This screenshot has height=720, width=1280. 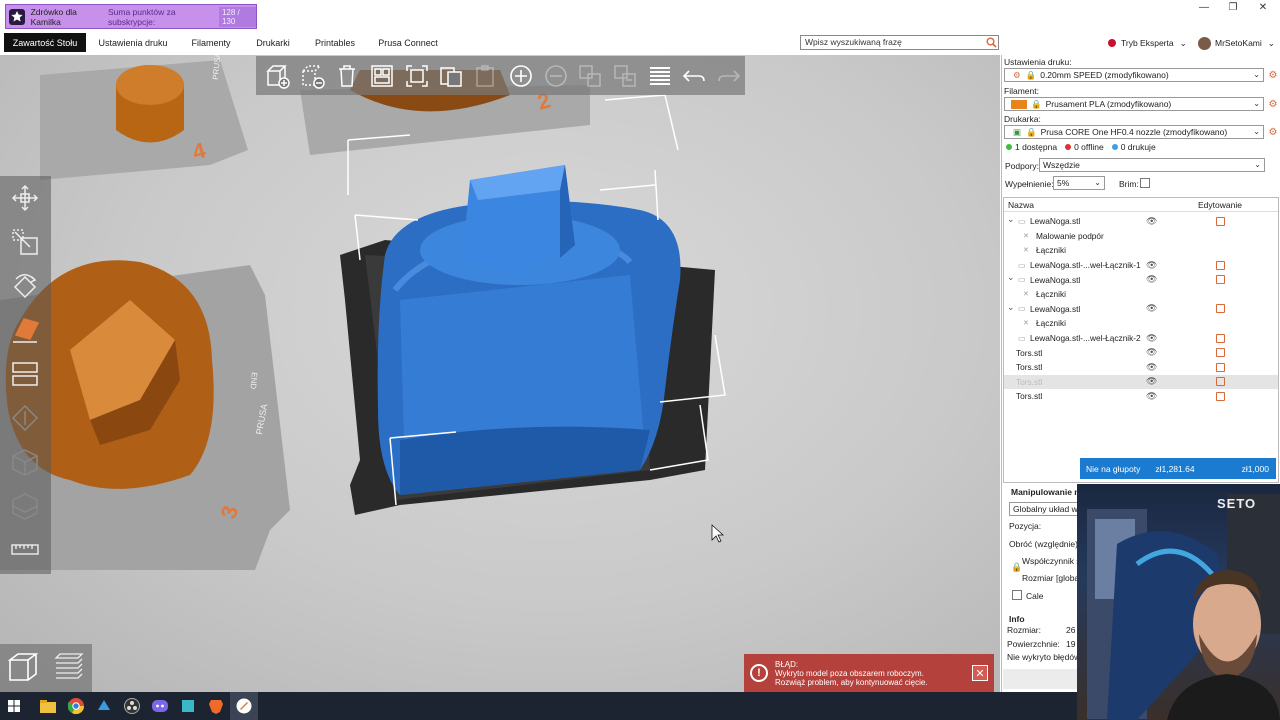 What do you see at coordinates (1233, 7) in the screenshot?
I see `maximize-button: ❐` at bounding box center [1233, 7].